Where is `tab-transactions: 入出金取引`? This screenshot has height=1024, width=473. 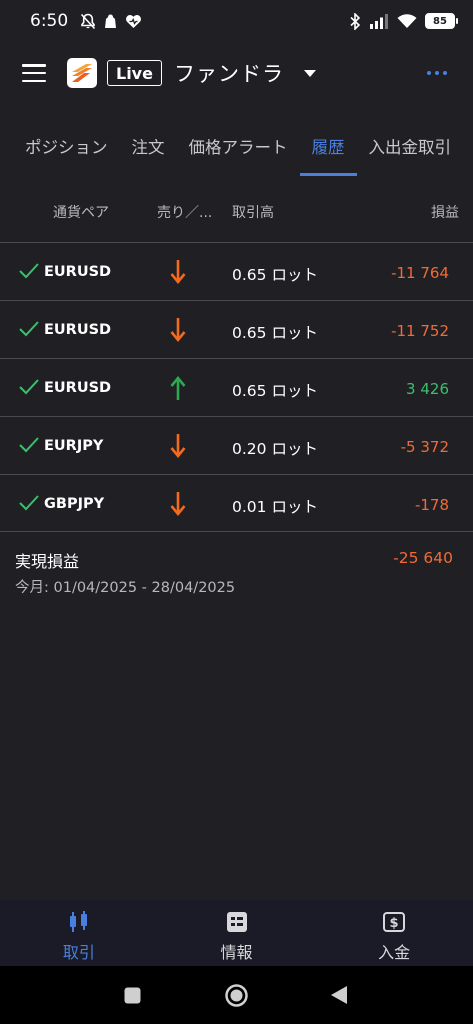 tab-transactions: 入出金取引 is located at coordinates (410, 153).